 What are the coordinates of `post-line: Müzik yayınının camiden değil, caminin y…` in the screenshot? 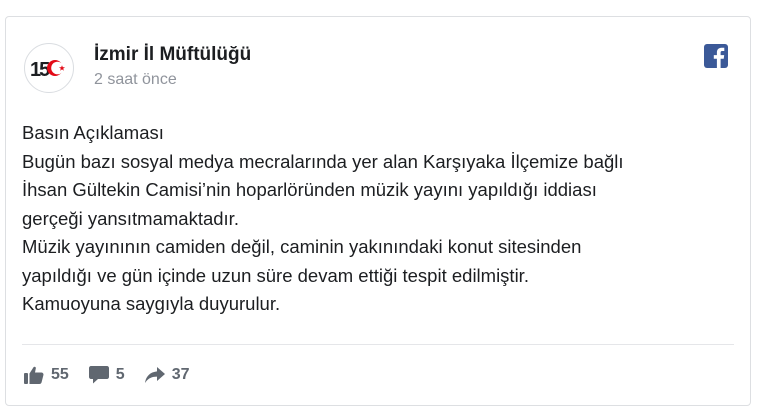 It's located at (302, 246).